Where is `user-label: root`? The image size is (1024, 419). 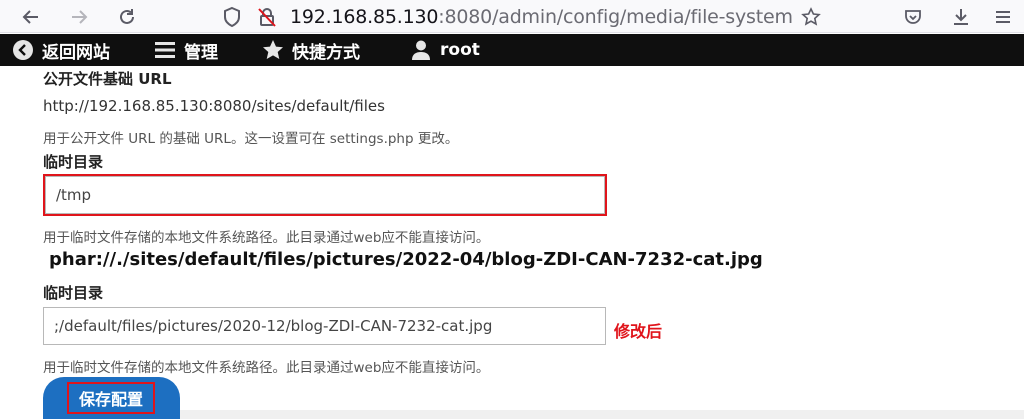
user-label: root is located at coordinates (460, 50).